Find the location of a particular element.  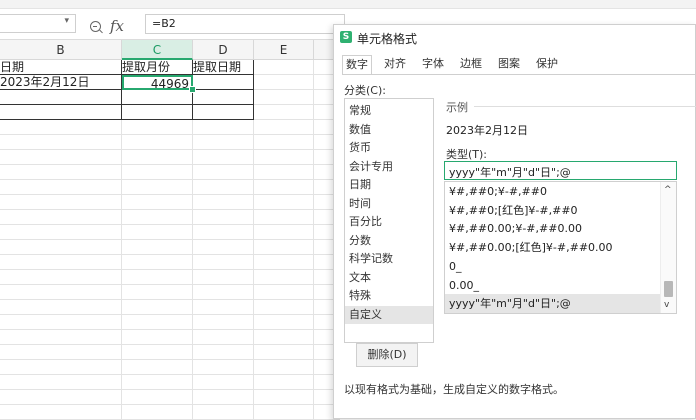

category-item: 常规 is located at coordinates (389, 111).